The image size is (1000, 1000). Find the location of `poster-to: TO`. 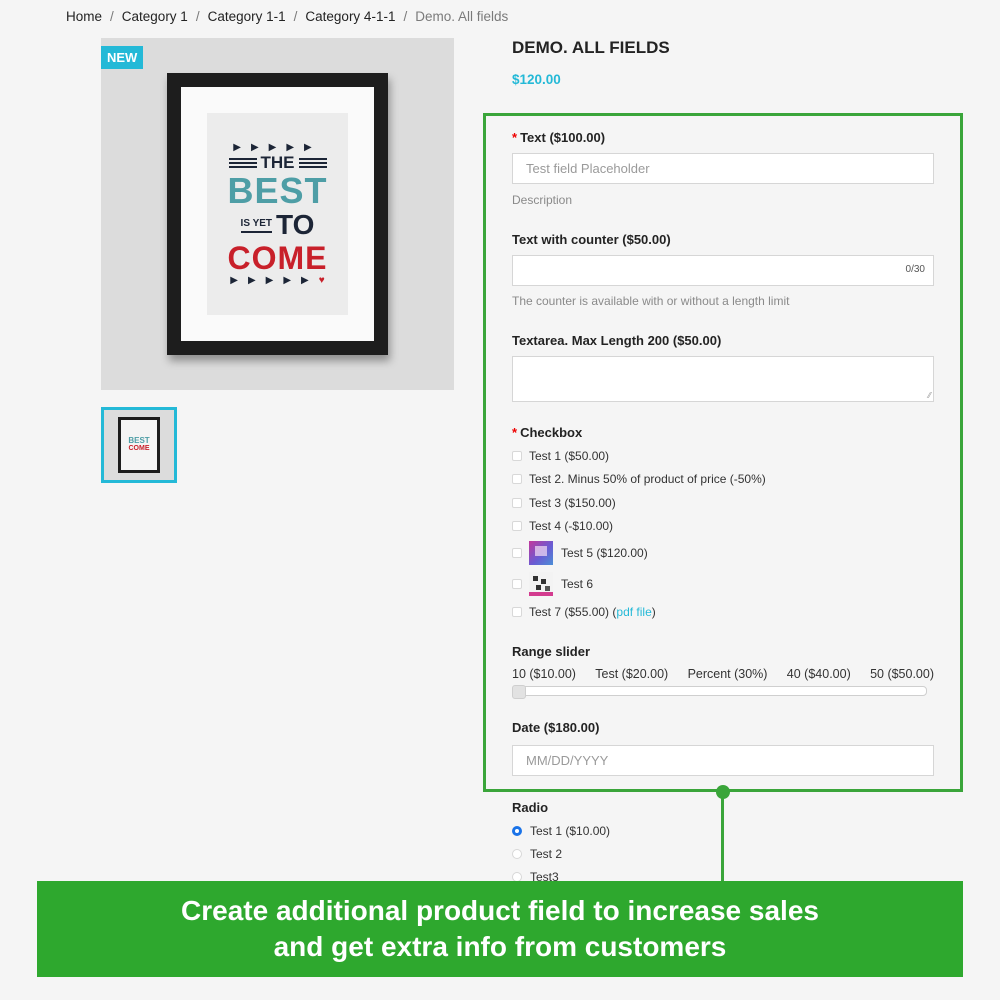

poster-to: TO is located at coordinates (295, 224).